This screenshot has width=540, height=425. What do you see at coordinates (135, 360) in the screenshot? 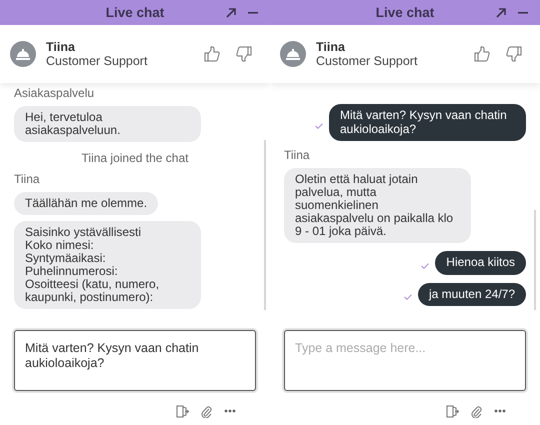
I see `message-input: Mitä varten? Kysyn vaan chatin aukioloaikoja?` at bounding box center [135, 360].